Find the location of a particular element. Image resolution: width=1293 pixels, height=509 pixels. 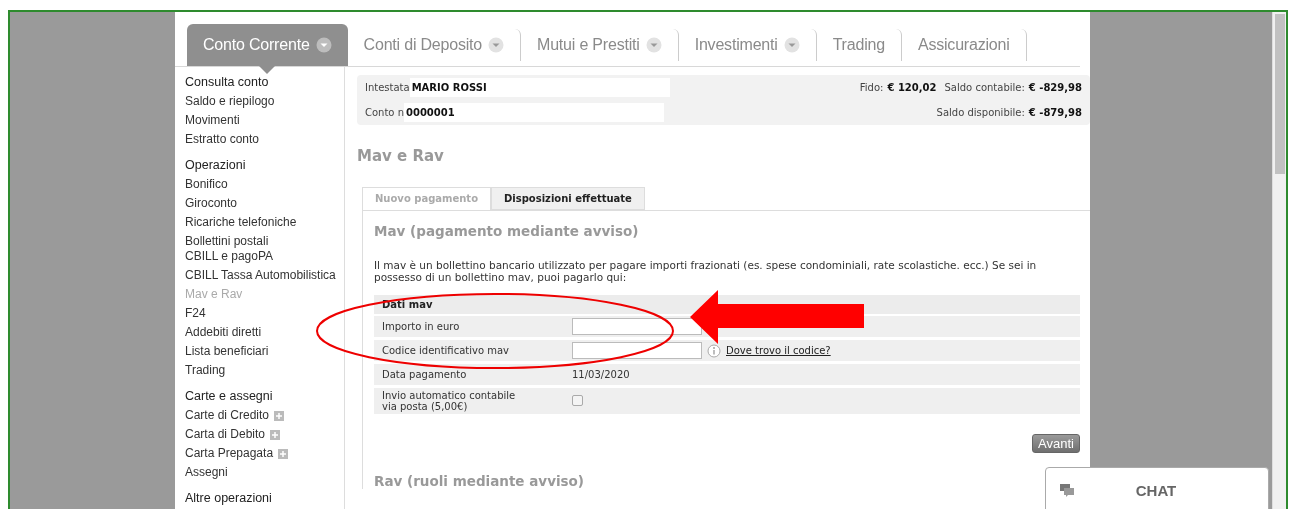

nav-tab: Conti di Deposito is located at coordinates (434, 45).